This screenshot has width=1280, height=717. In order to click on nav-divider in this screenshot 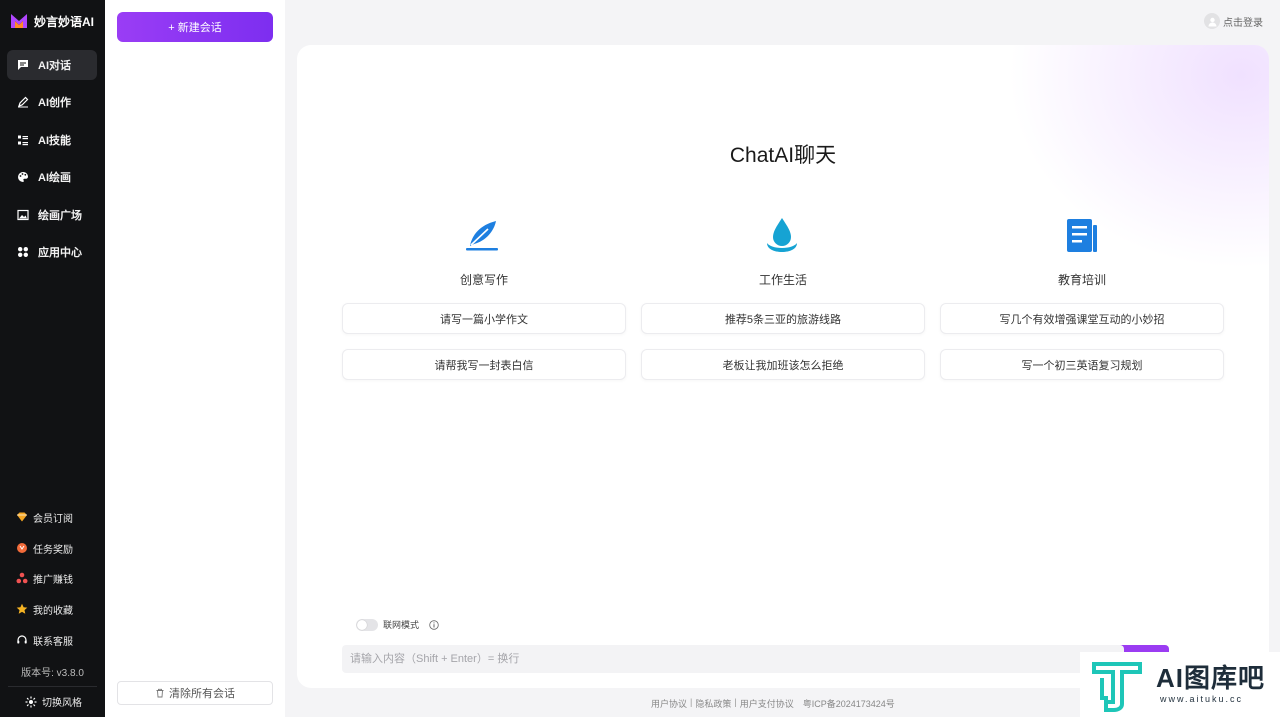, I will do `click(52, 686)`.